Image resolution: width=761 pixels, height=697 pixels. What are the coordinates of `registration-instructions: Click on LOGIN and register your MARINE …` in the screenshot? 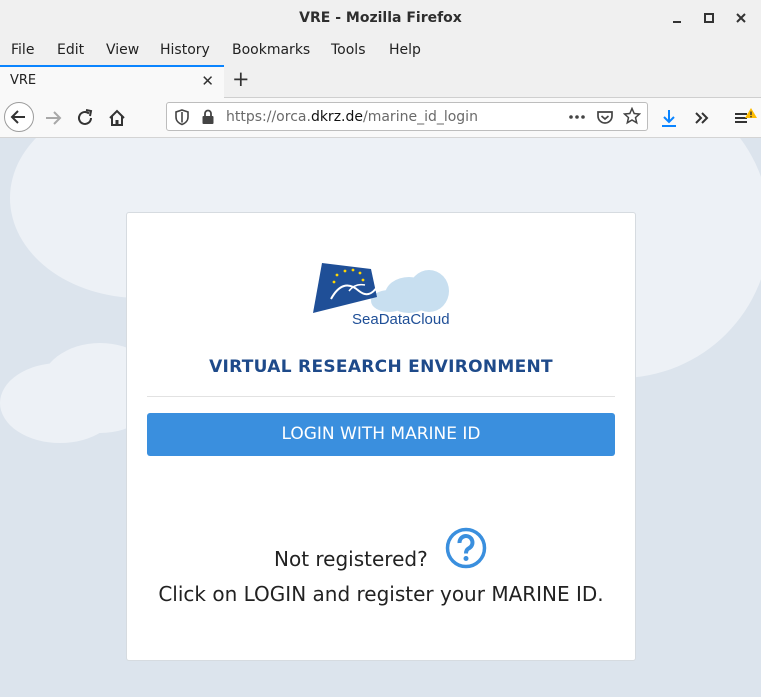 It's located at (381, 594).